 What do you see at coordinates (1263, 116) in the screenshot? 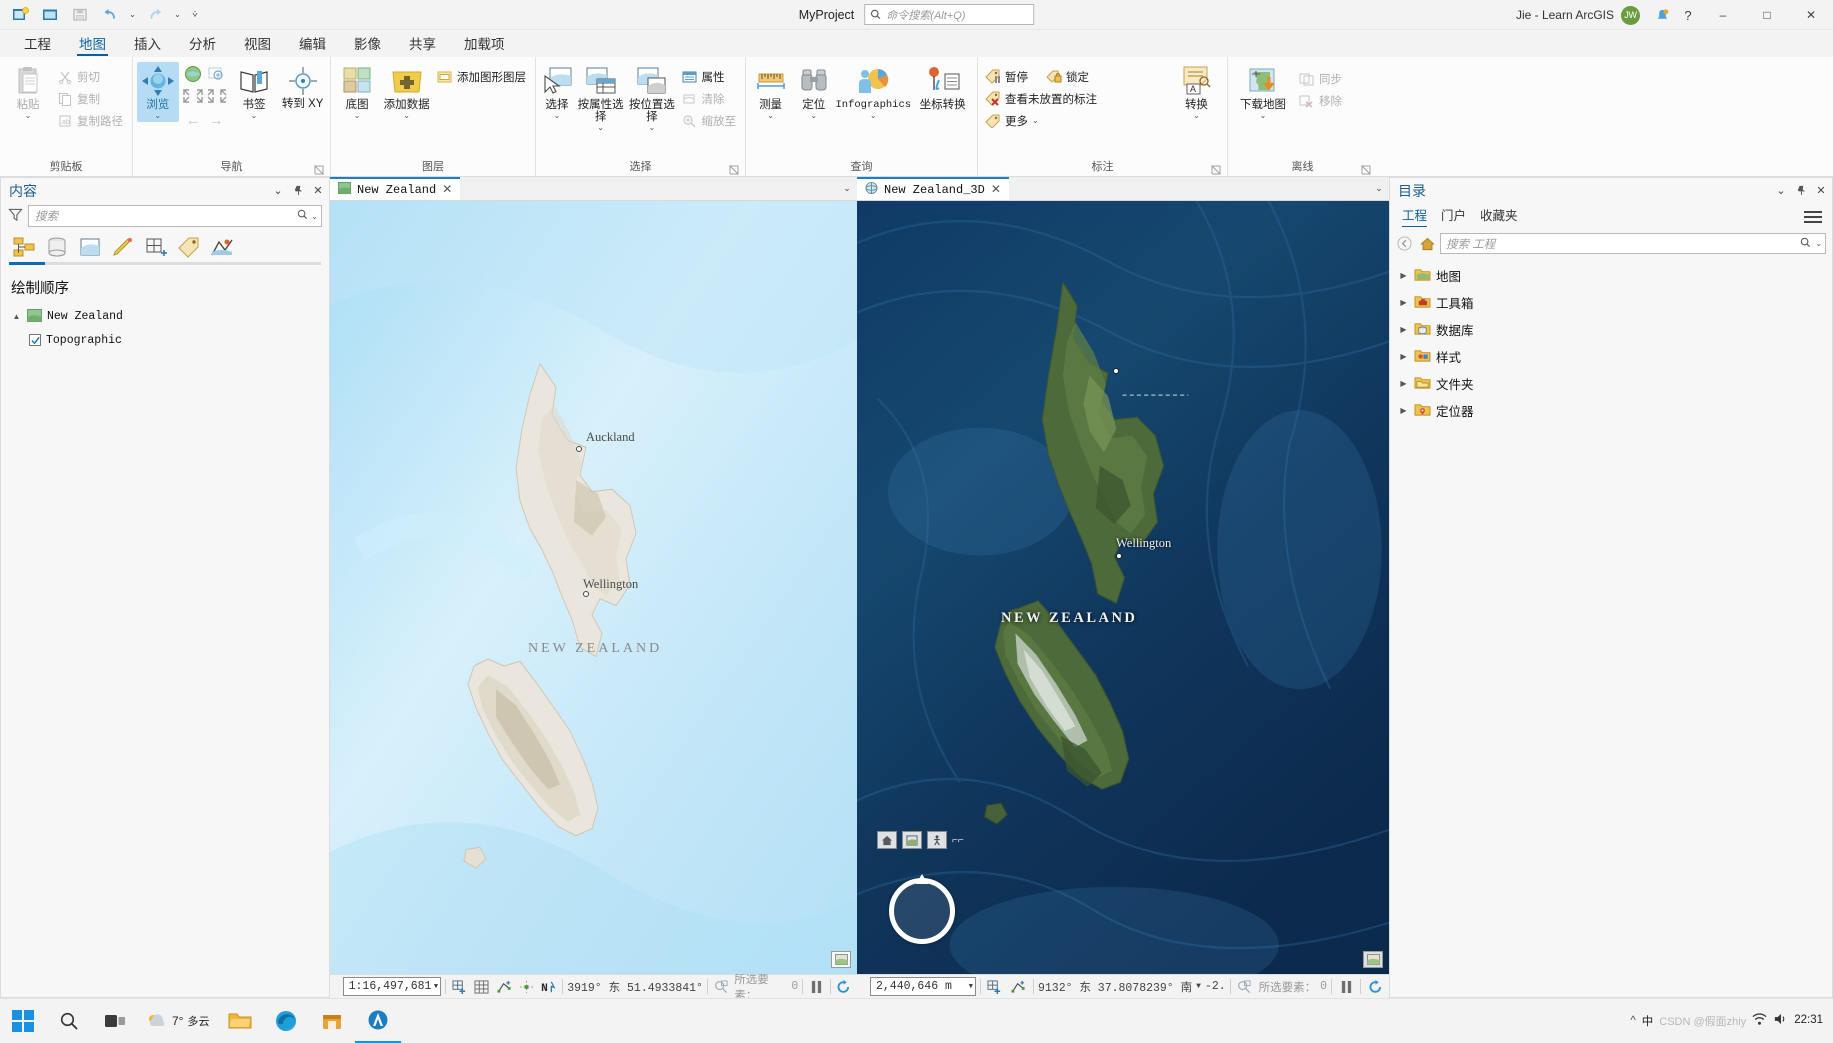
I see `download-map-dropdown-icon: ⌄` at bounding box center [1263, 116].